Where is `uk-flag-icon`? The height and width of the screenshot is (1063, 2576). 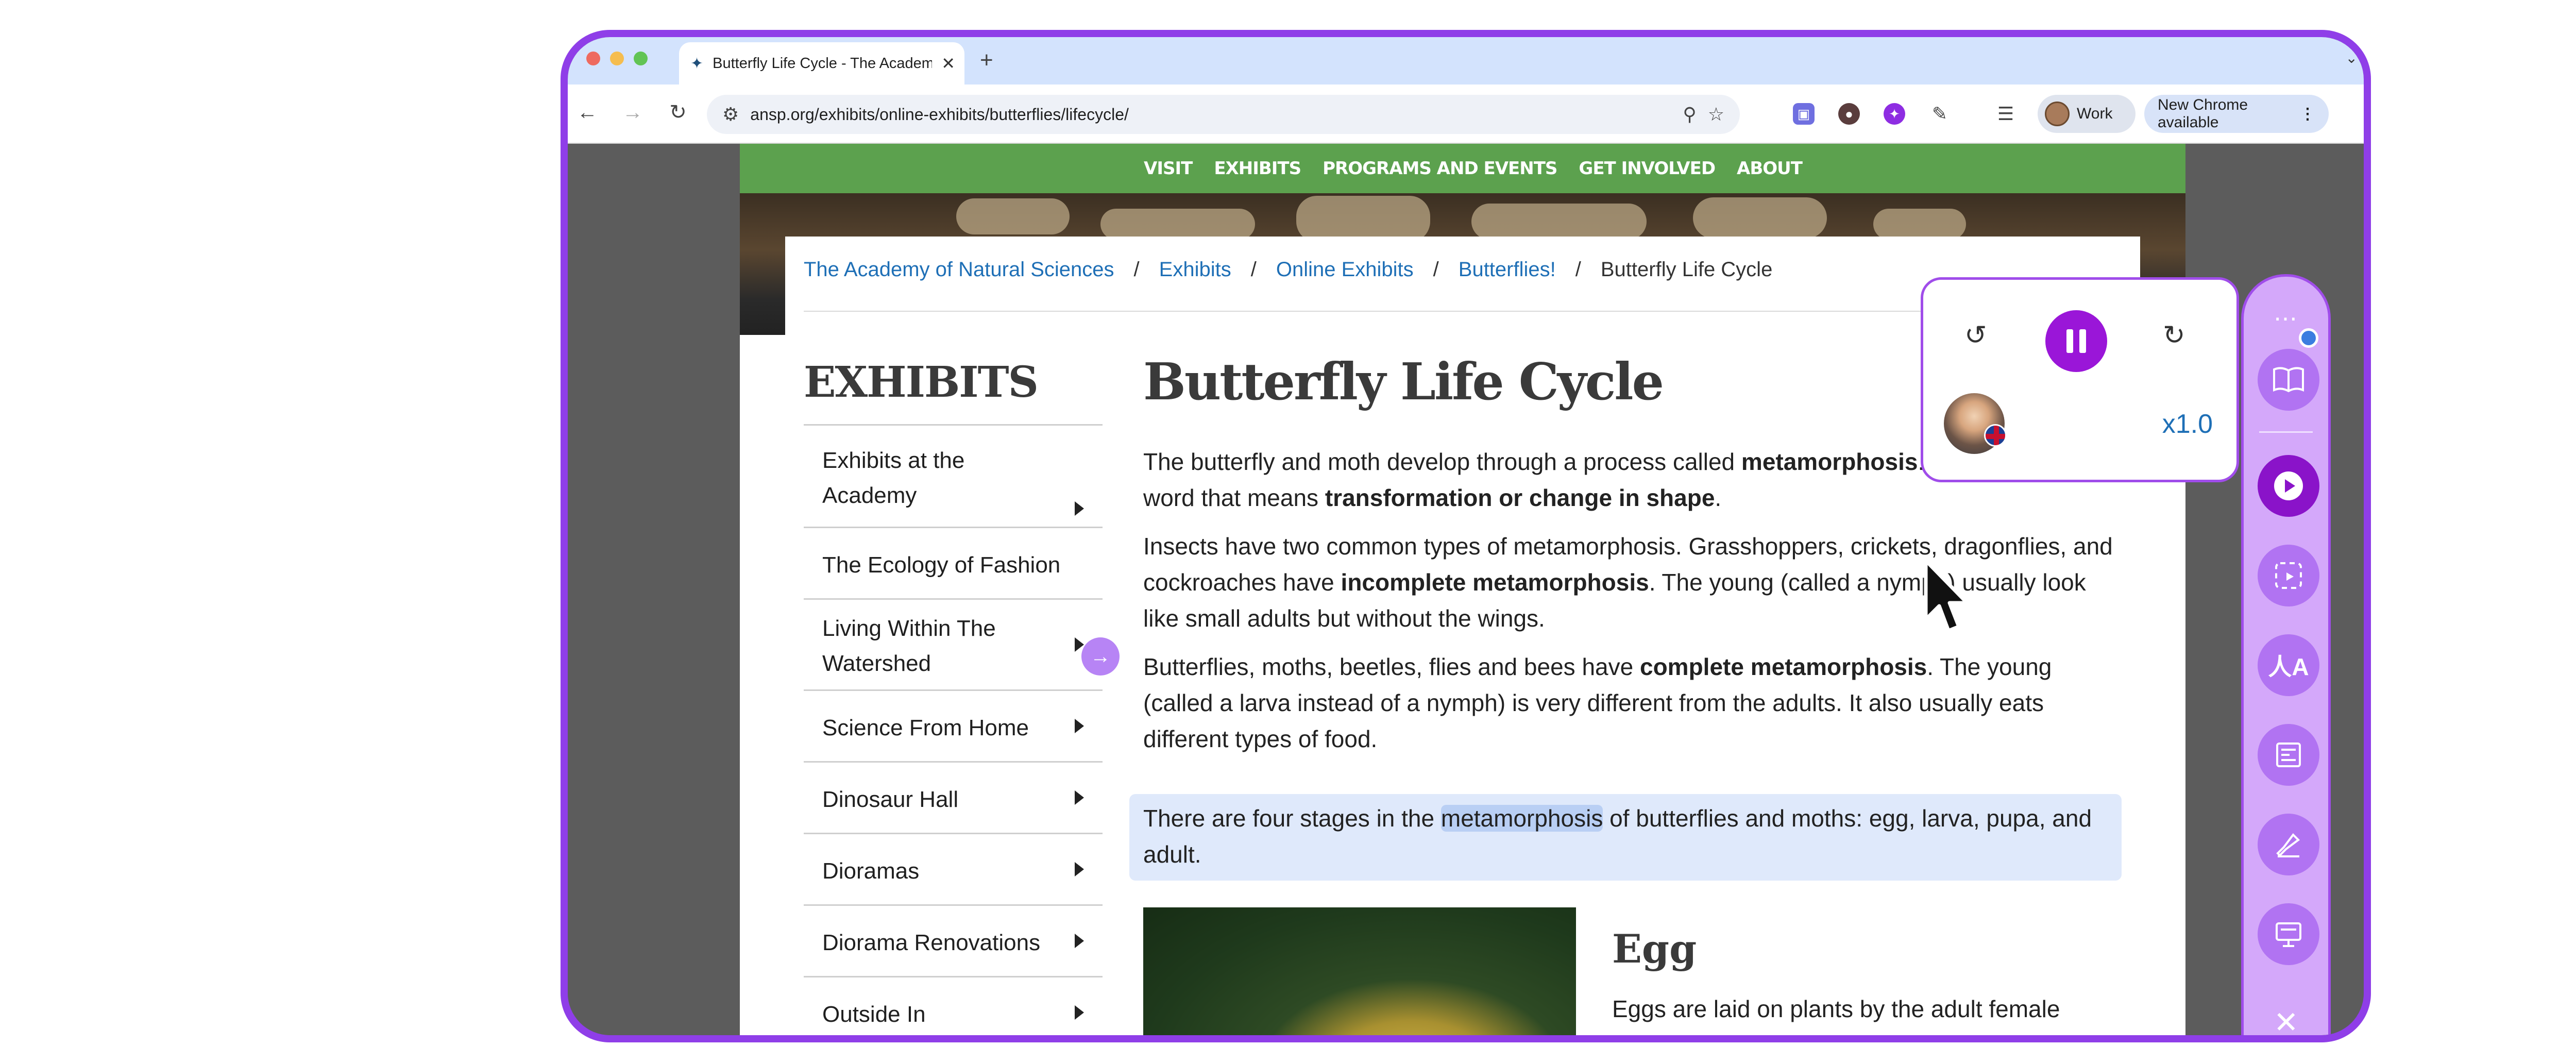
uk-flag-icon is located at coordinates (1995, 435).